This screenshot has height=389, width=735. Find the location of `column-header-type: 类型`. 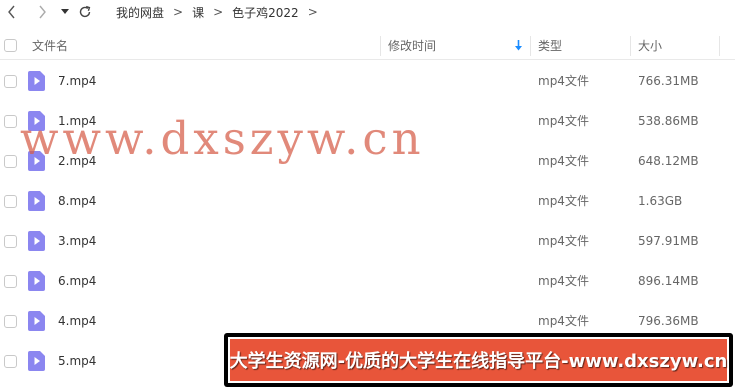

column-header-type: 类型 is located at coordinates (550, 46).